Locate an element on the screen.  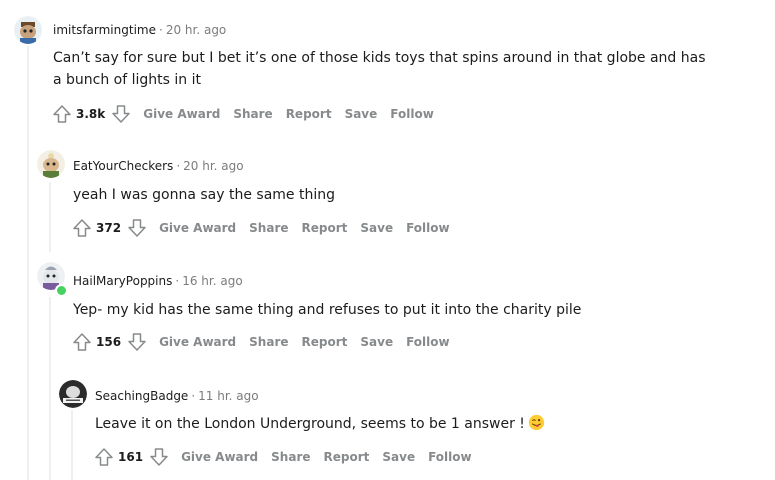
comment-actions: 156 Give Award Share Report Save Follow is located at coordinates (267, 342).